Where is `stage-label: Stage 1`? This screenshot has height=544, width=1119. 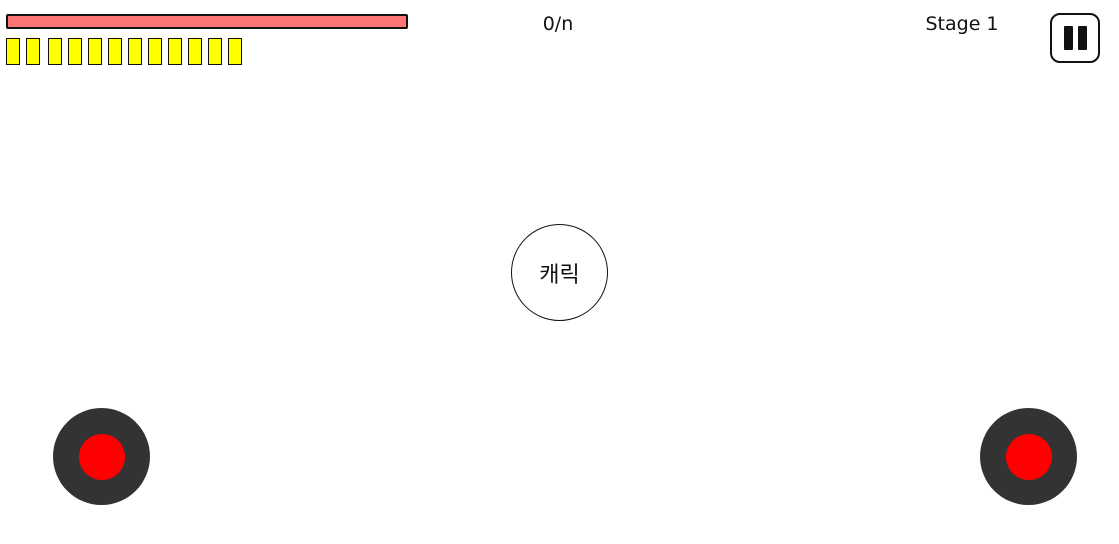 stage-label: Stage 1 is located at coordinates (962, 24).